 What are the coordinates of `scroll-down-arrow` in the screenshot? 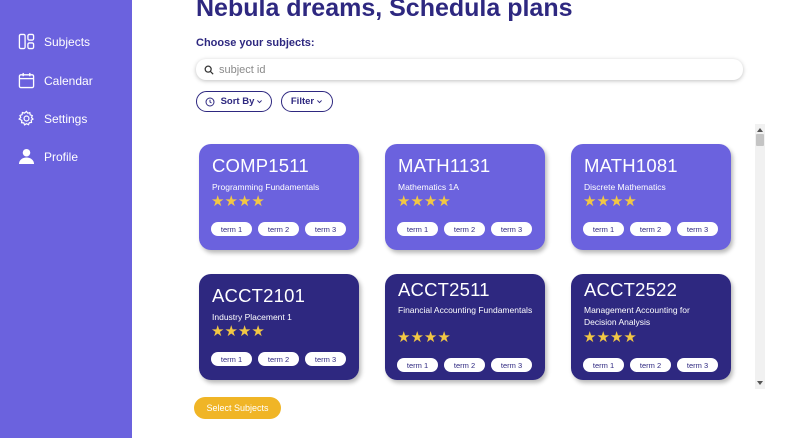 It's located at (760, 383).